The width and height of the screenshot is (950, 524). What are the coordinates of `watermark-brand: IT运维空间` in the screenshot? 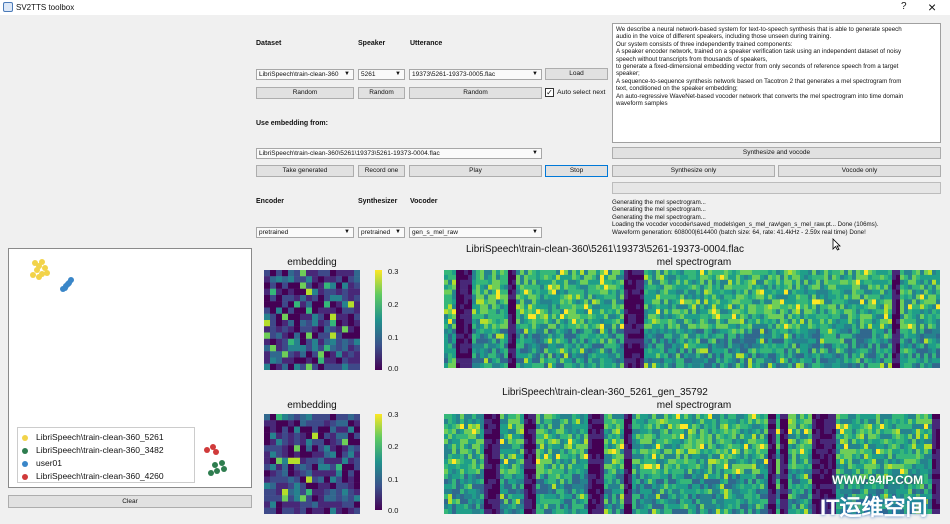 It's located at (874, 507).